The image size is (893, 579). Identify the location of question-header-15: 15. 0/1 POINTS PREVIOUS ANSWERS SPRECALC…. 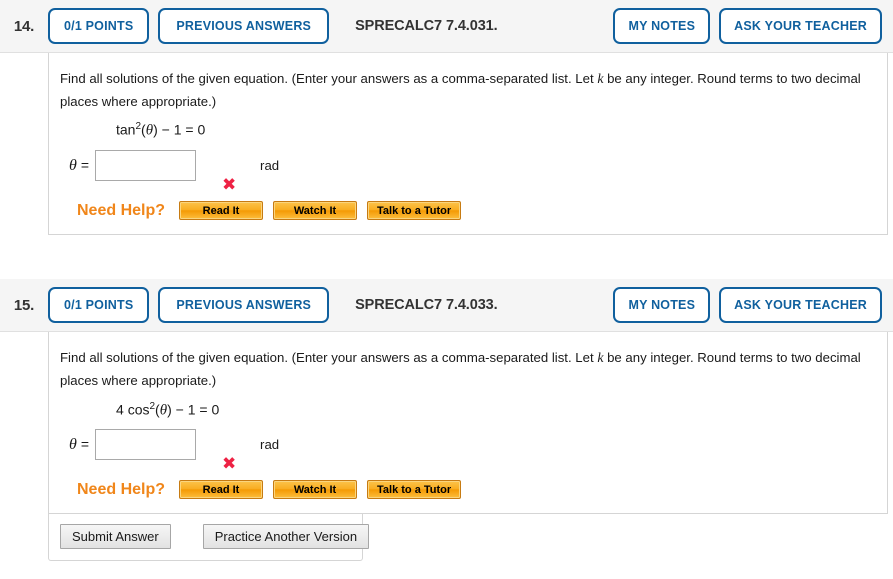
(446, 306).